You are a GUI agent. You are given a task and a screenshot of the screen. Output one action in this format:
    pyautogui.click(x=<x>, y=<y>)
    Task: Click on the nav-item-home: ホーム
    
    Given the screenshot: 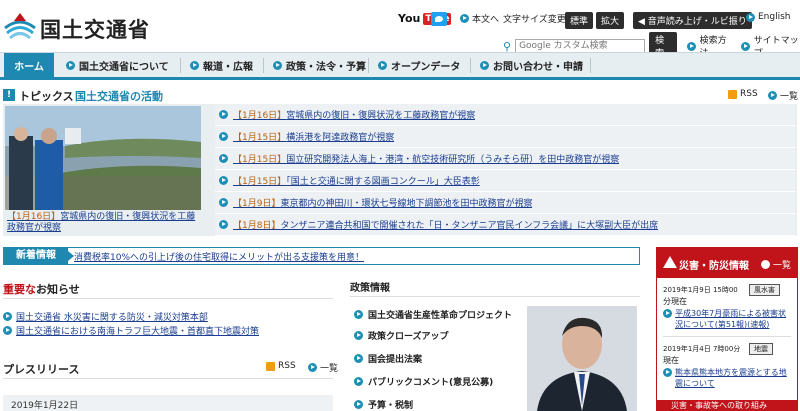 What is the action you would take?
    pyautogui.click(x=29, y=65)
    